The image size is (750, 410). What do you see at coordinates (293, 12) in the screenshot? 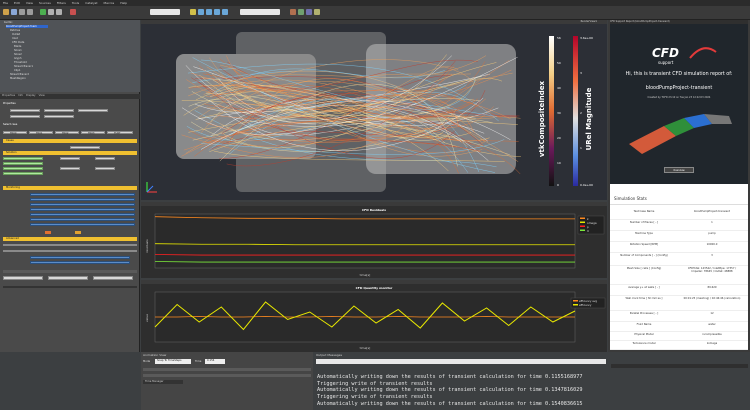
I see `filter-icon` at bounding box center [293, 12].